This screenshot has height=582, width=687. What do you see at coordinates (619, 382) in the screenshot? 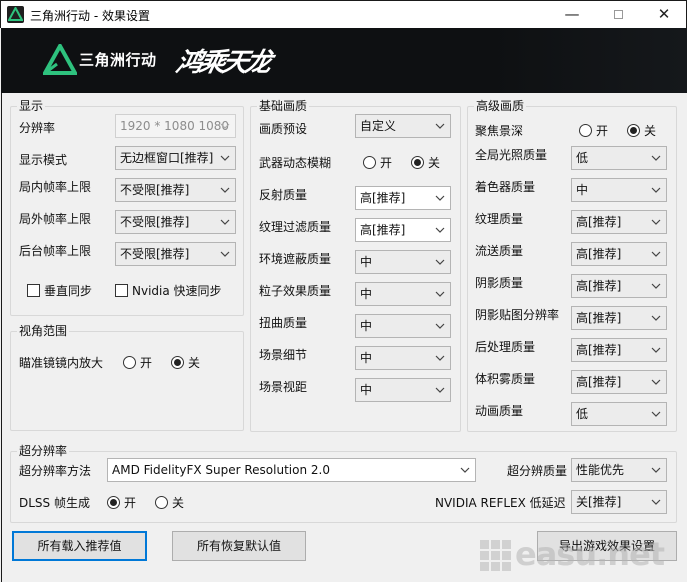
I see `volumetric-fog-select: 高[推荐]` at bounding box center [619, 382].